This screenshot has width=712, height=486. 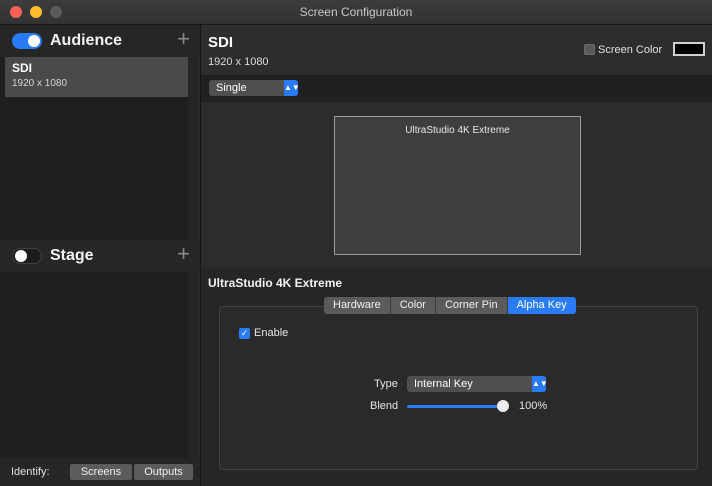 I want to click on audience-list-scrollbar, so click(x=193, y=148).